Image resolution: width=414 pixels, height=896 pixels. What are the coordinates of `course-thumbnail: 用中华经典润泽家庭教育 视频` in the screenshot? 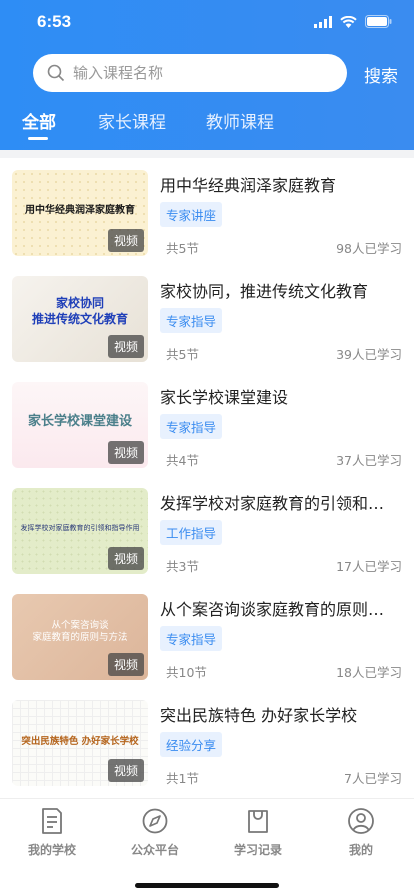 It's located at (80, 213).